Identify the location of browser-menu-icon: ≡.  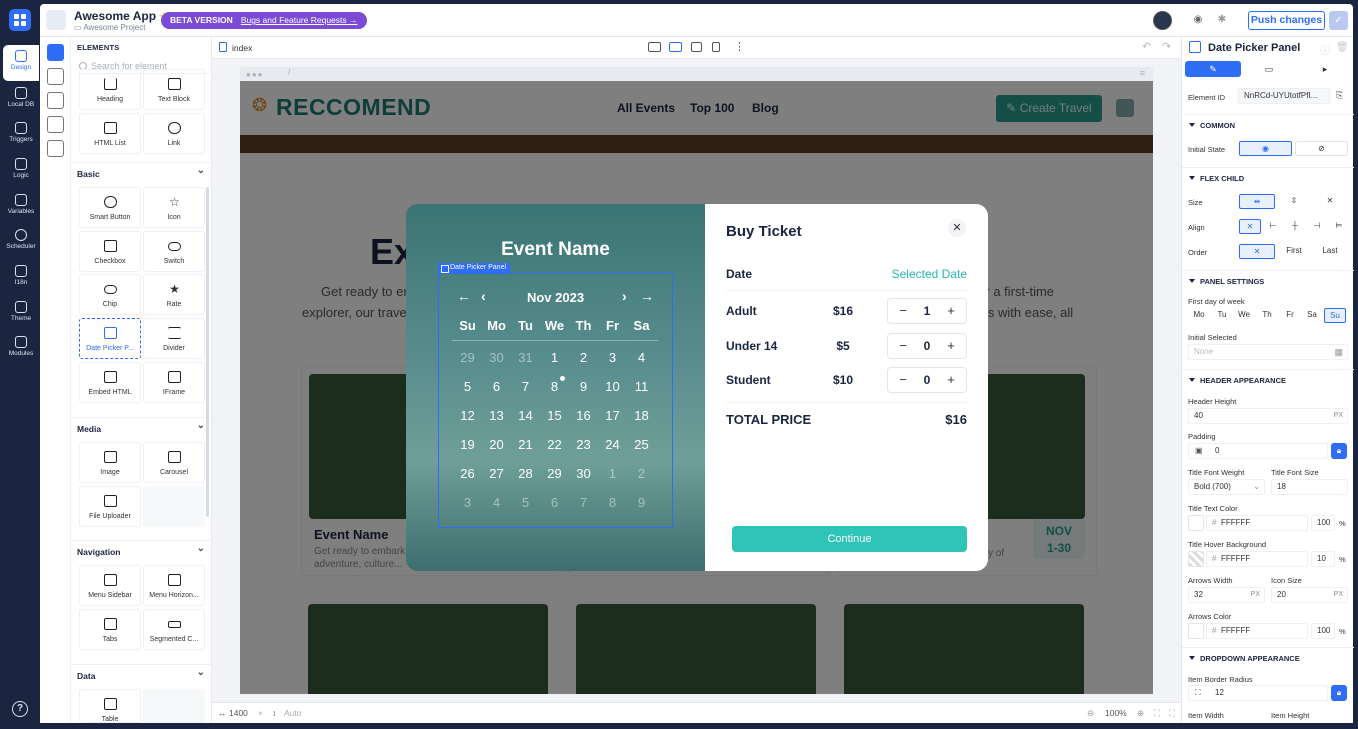
(1142, 73).